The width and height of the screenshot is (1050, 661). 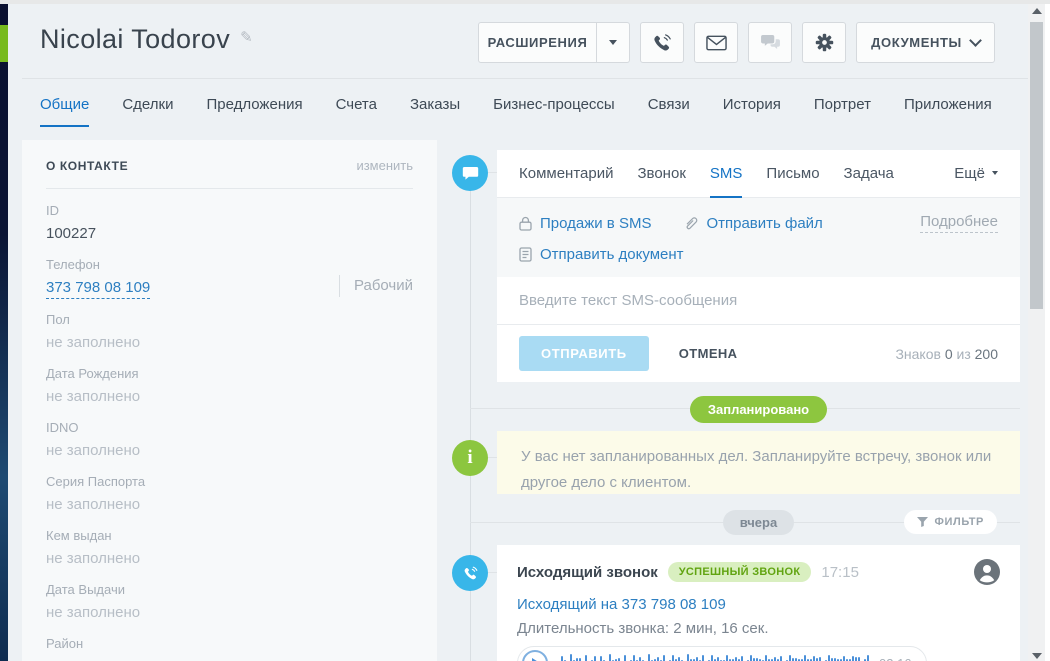 I want to click on gear-icon, so click(x=824, y=42).